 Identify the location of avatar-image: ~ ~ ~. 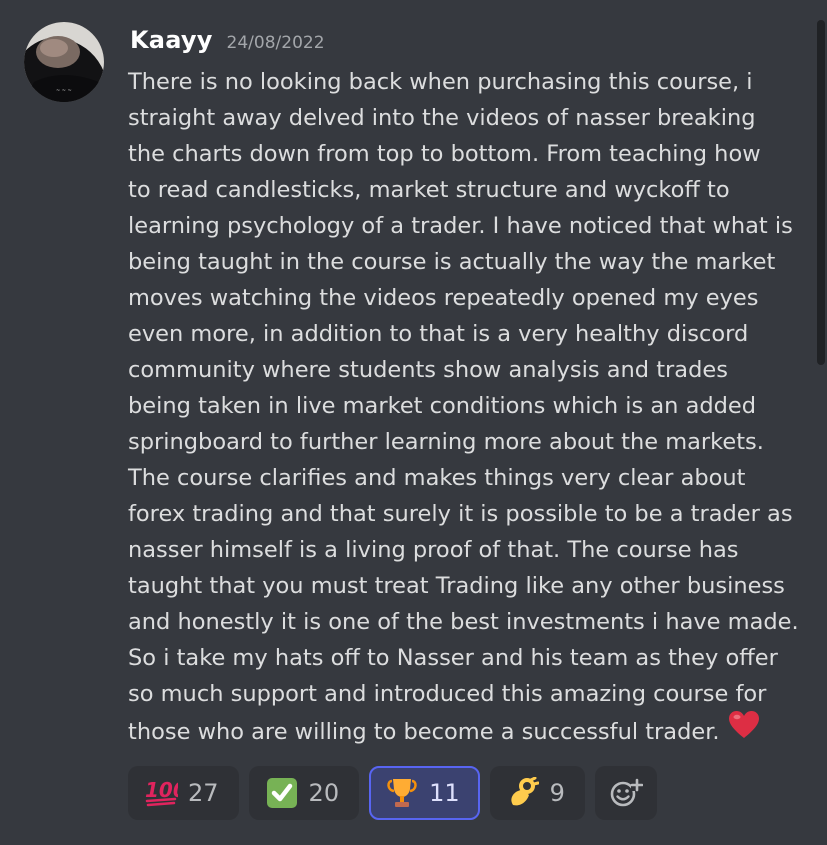
(64, 62).